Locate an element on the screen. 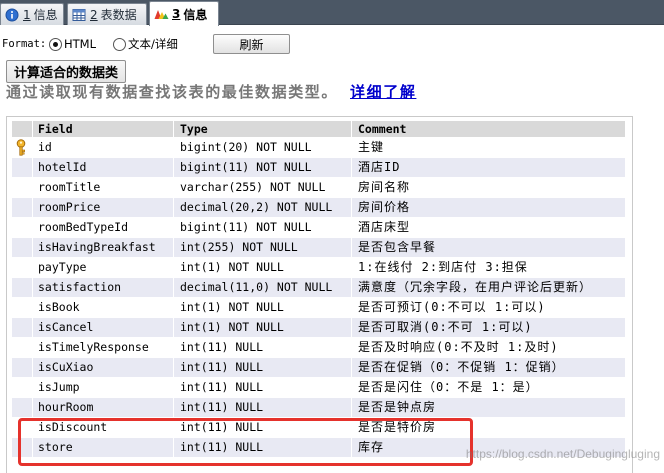  table-row: isJump int(11) NULL 是否是闪住（0：不是 1：是） is located at coordinates (319, 388).